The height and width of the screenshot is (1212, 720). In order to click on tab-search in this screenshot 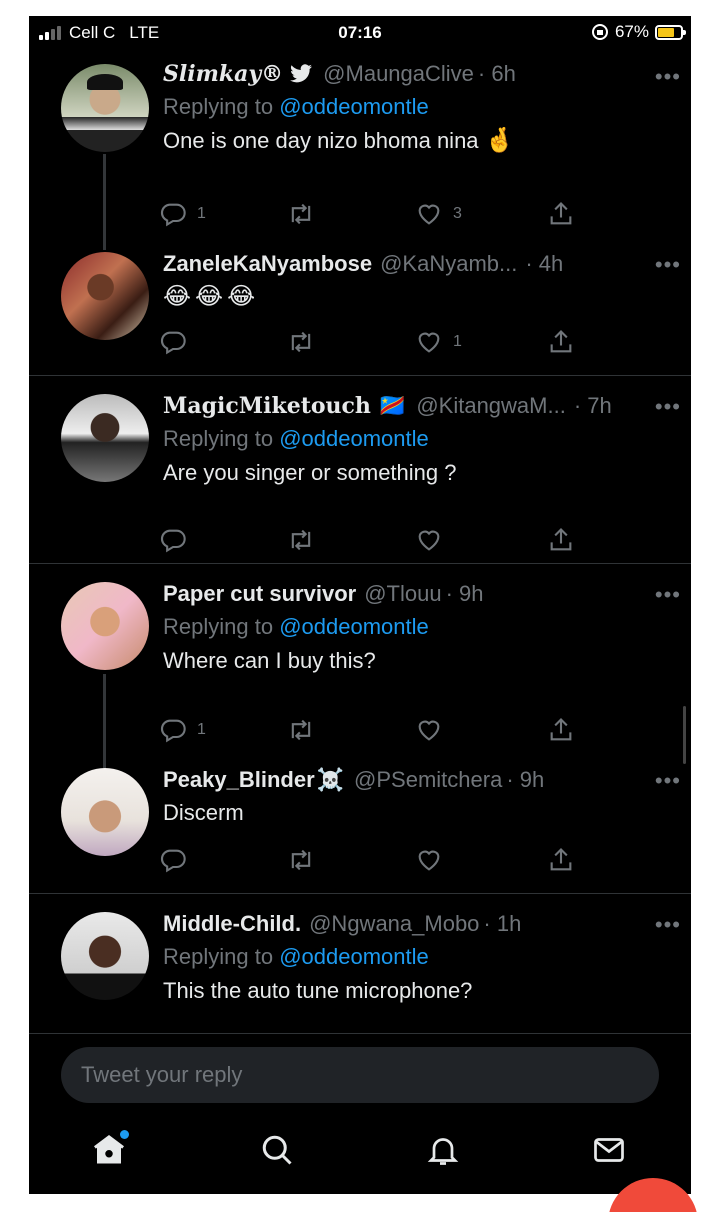, I will do `click(279, 1152)`.